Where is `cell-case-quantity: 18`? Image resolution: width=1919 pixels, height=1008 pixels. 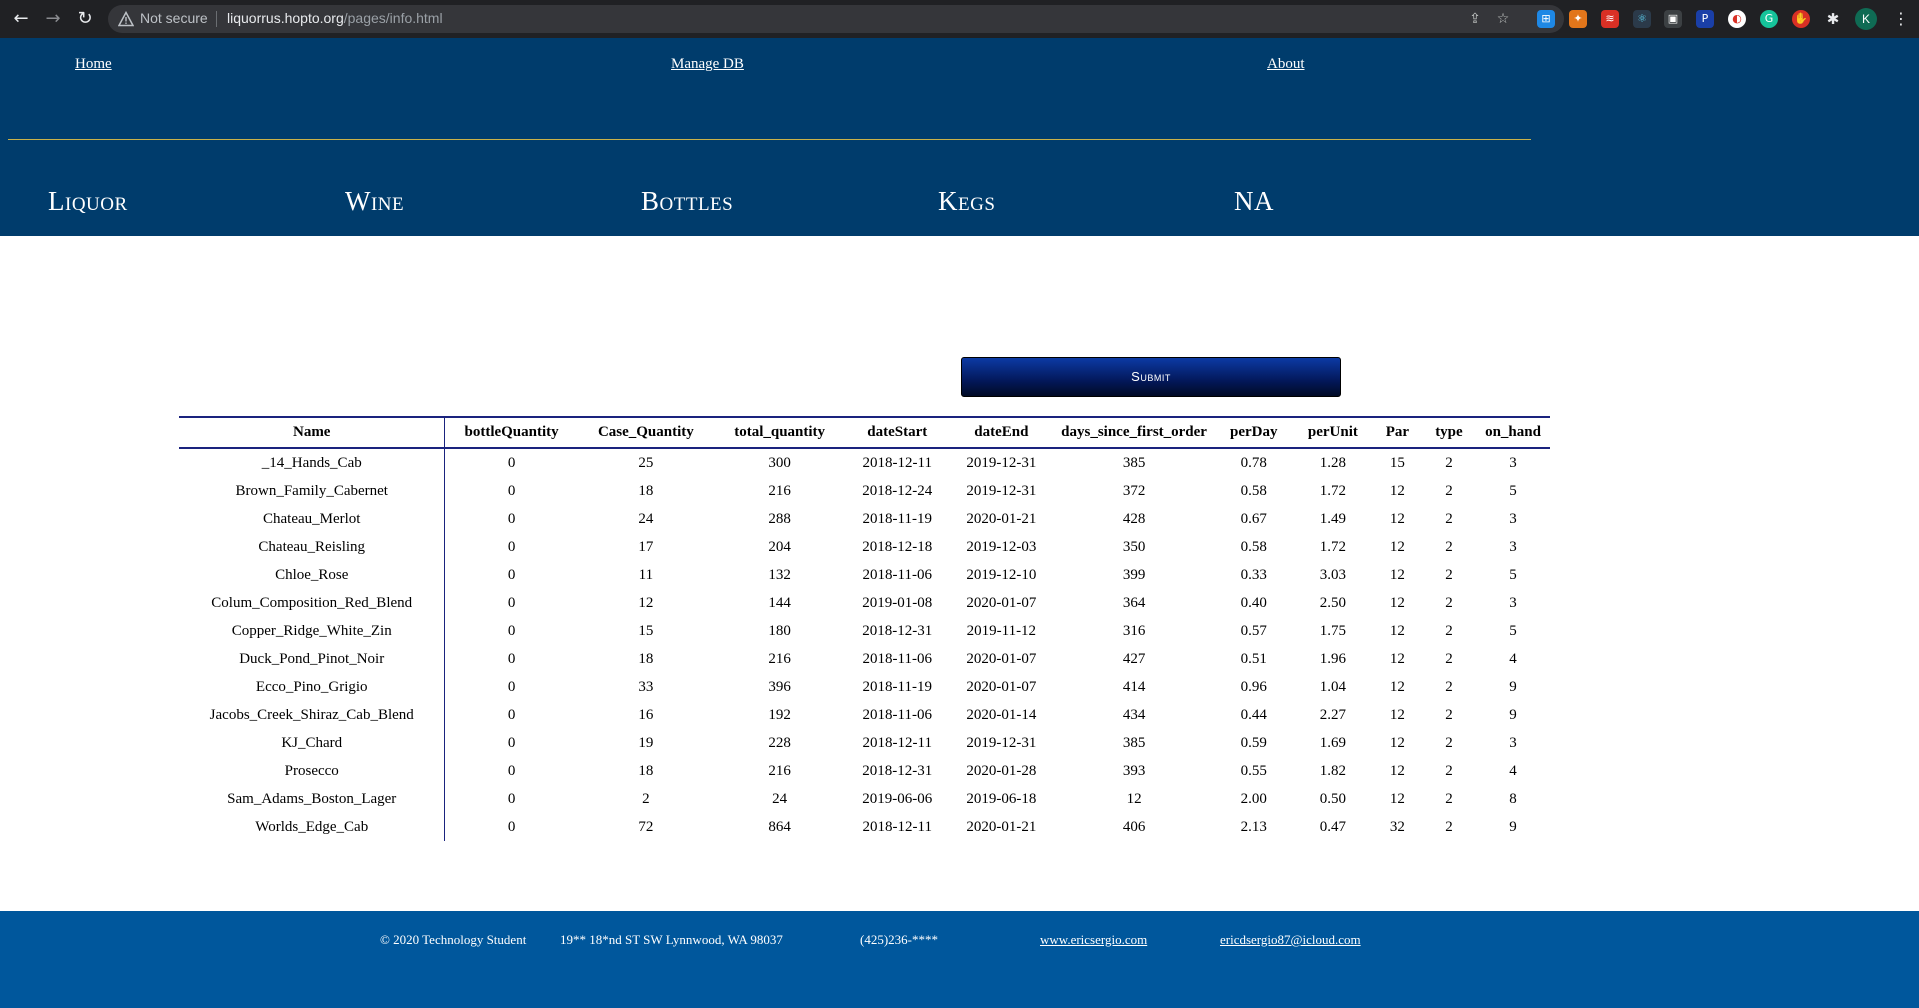
cell-case-quantity: 18 is located at coordinates (646, 490).